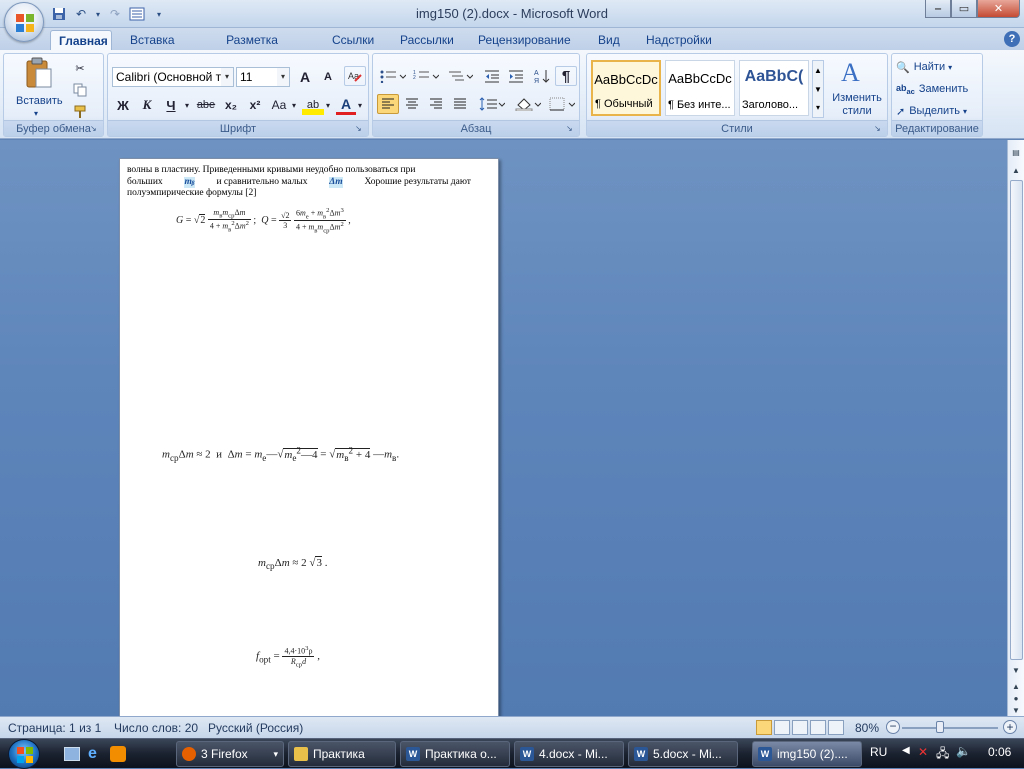 Image resolution: width=1024 pixels, height=769 pixels. Describe the element at coordinates (800, 727) in the screenshot. I see `web-layout-icon` at that location.